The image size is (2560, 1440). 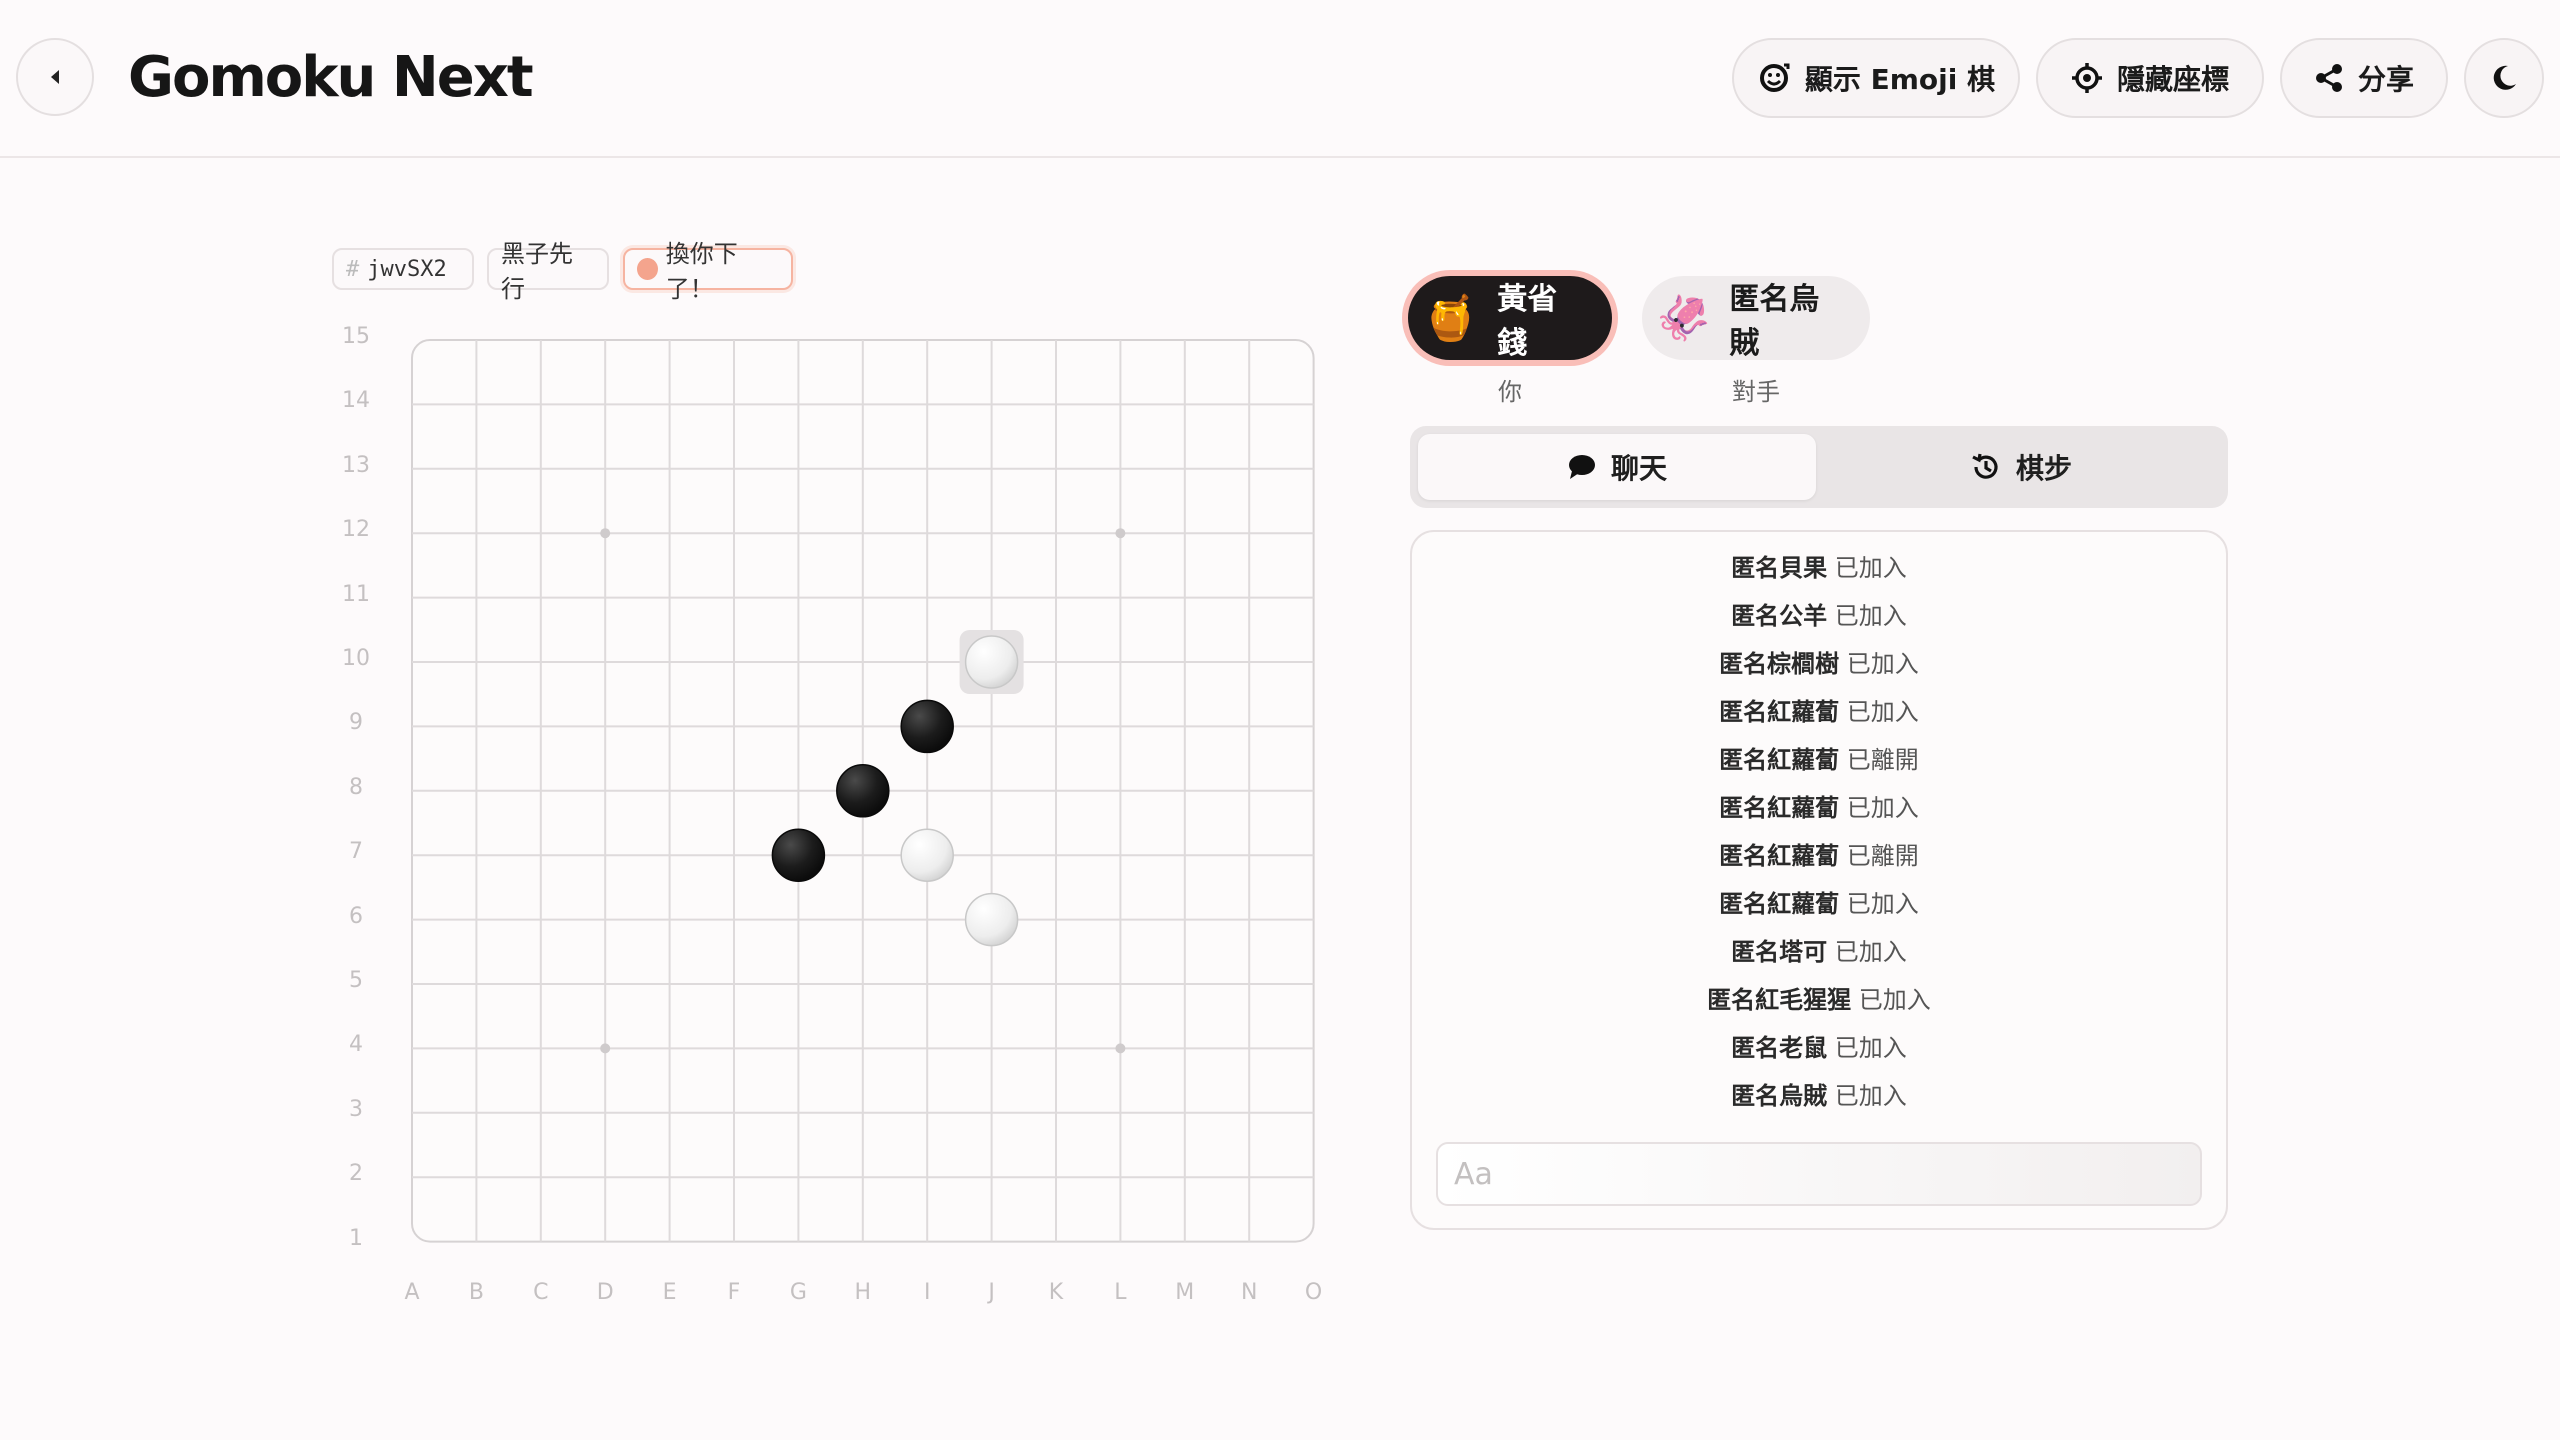 What do you see at coordinates (356, 658) in the screenshot?
I see `row-label: 10` at bounding box center [356, 658].